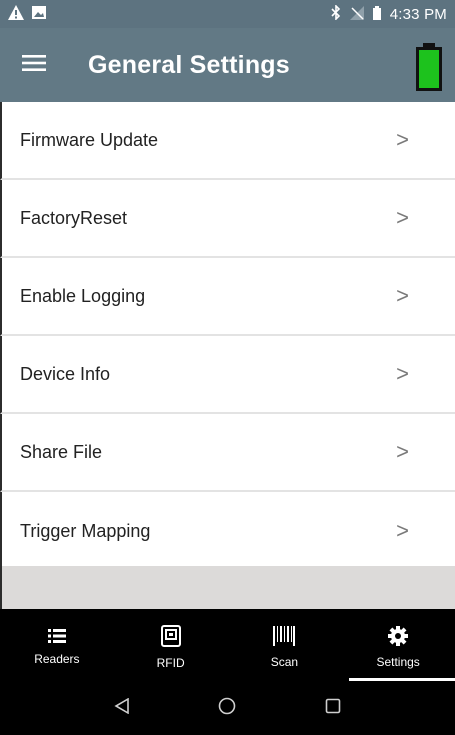 The height and width of the screenshot is (735, 455). What do you see at coordinates (284, 661) in the screenshot?
I see `tab-label: Scan` at bounding box center [284, 661].